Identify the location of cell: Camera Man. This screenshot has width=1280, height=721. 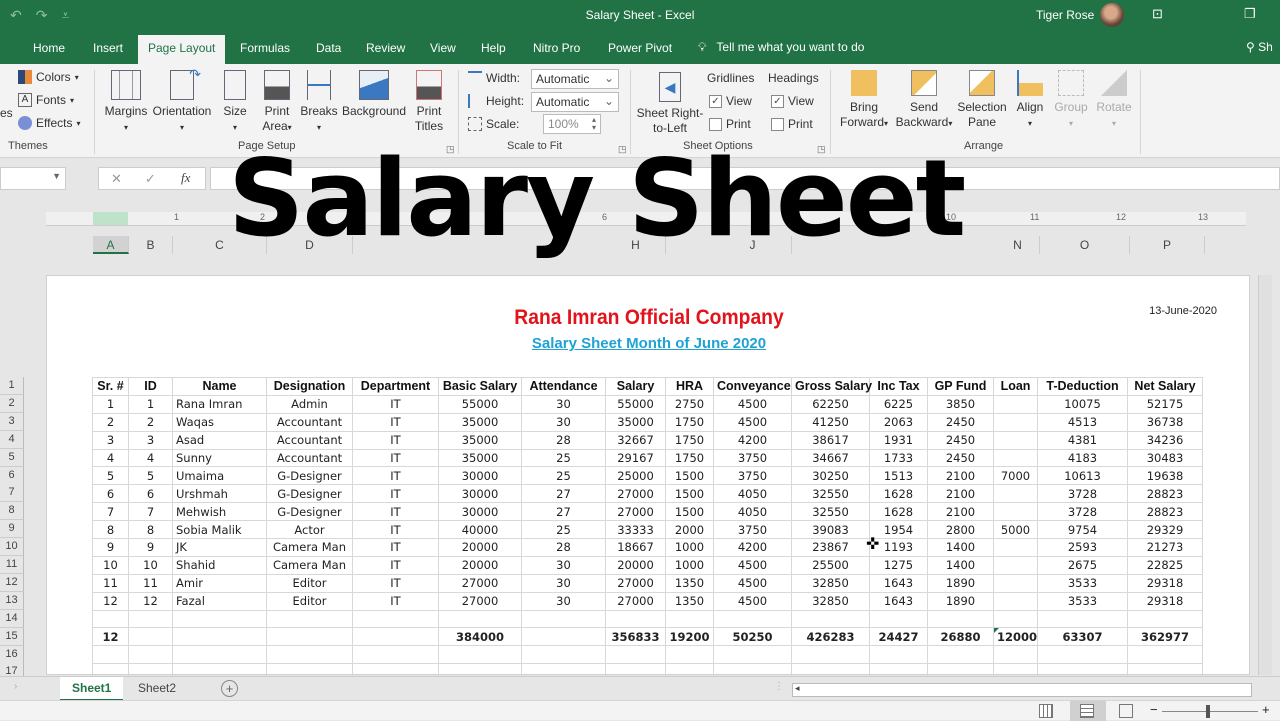
(309, 565).